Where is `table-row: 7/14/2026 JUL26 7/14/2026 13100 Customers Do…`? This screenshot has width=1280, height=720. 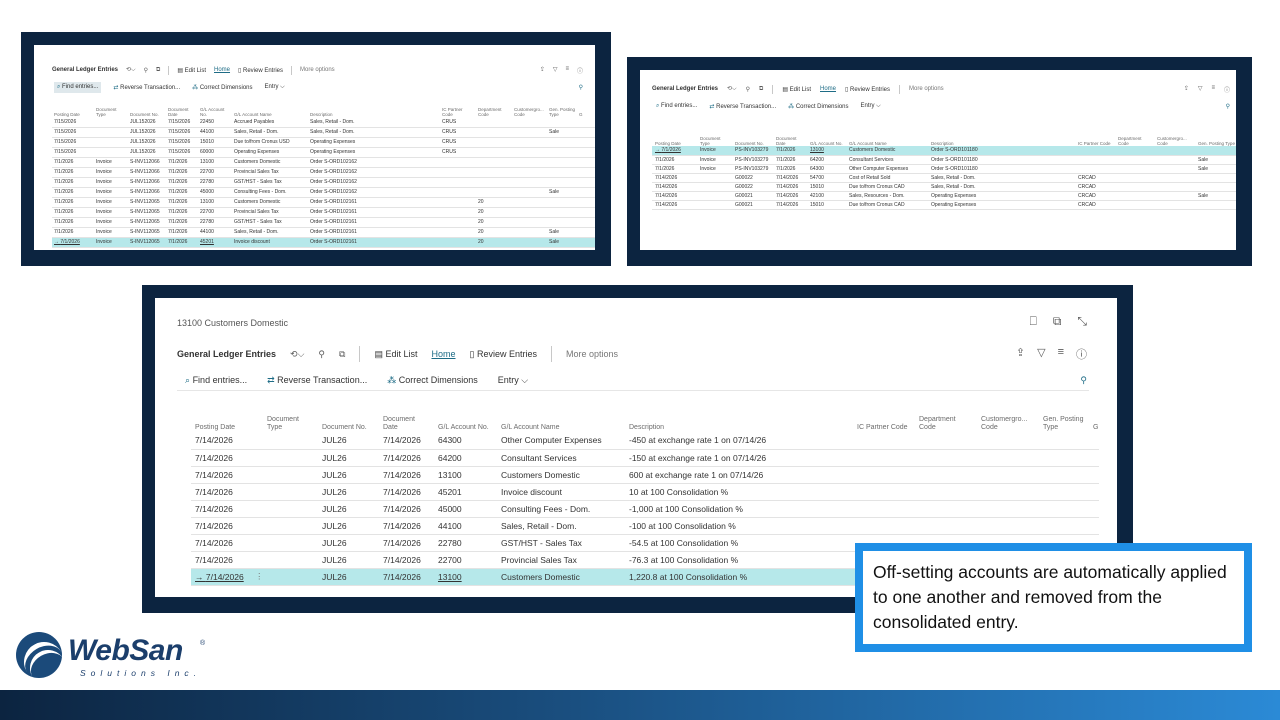 table-row: 7/14/2026 JUL26 7/14/2026 13100 Customers Do… is located at coordinates (645, 475).